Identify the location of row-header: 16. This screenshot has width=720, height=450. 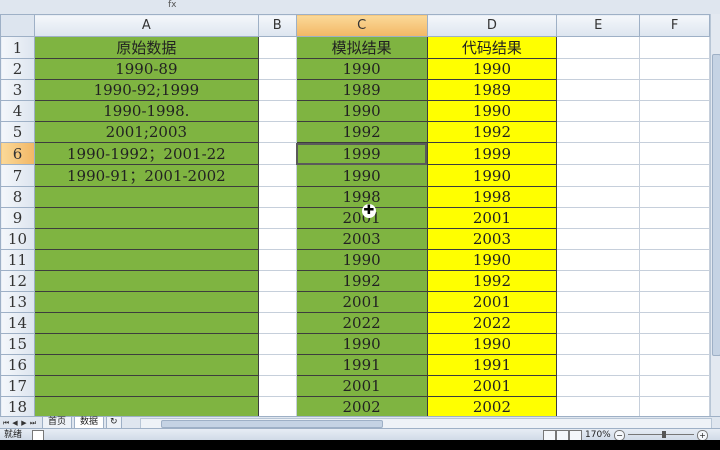
(17, 365).